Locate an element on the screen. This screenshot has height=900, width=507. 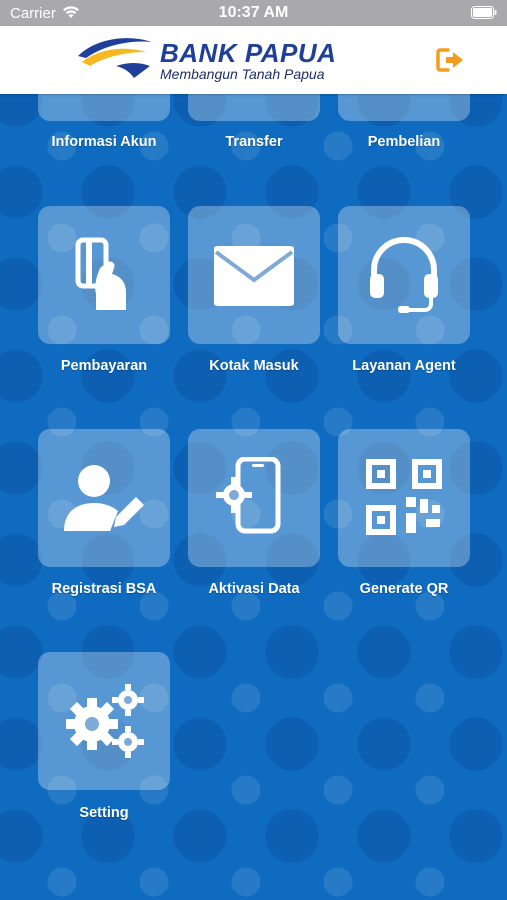
app-header: BANK PAPUA Membangun Tanah Papua is located at coordinates (253, 60).